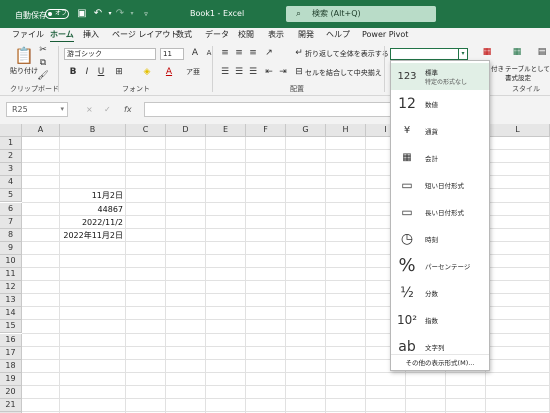  Describe the element at coordinates (11, 366) in the screenshot. I see `row-header-18: 18` at that location.